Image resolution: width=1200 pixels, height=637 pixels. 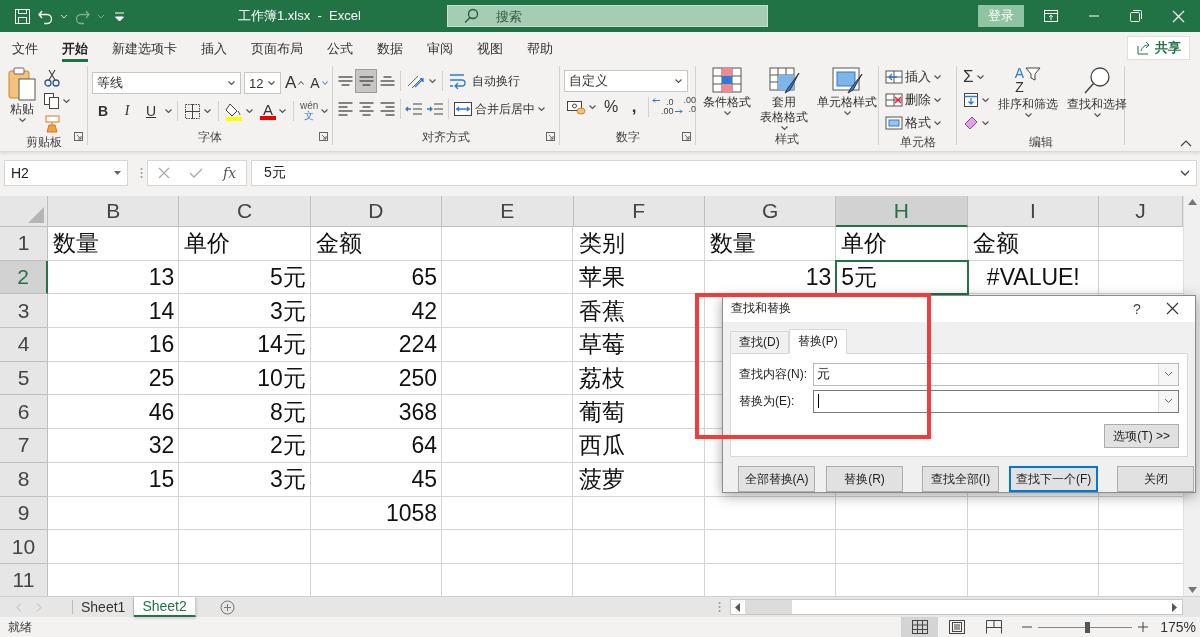 I want to click on percent-button: %, so click(x=611, y=107).